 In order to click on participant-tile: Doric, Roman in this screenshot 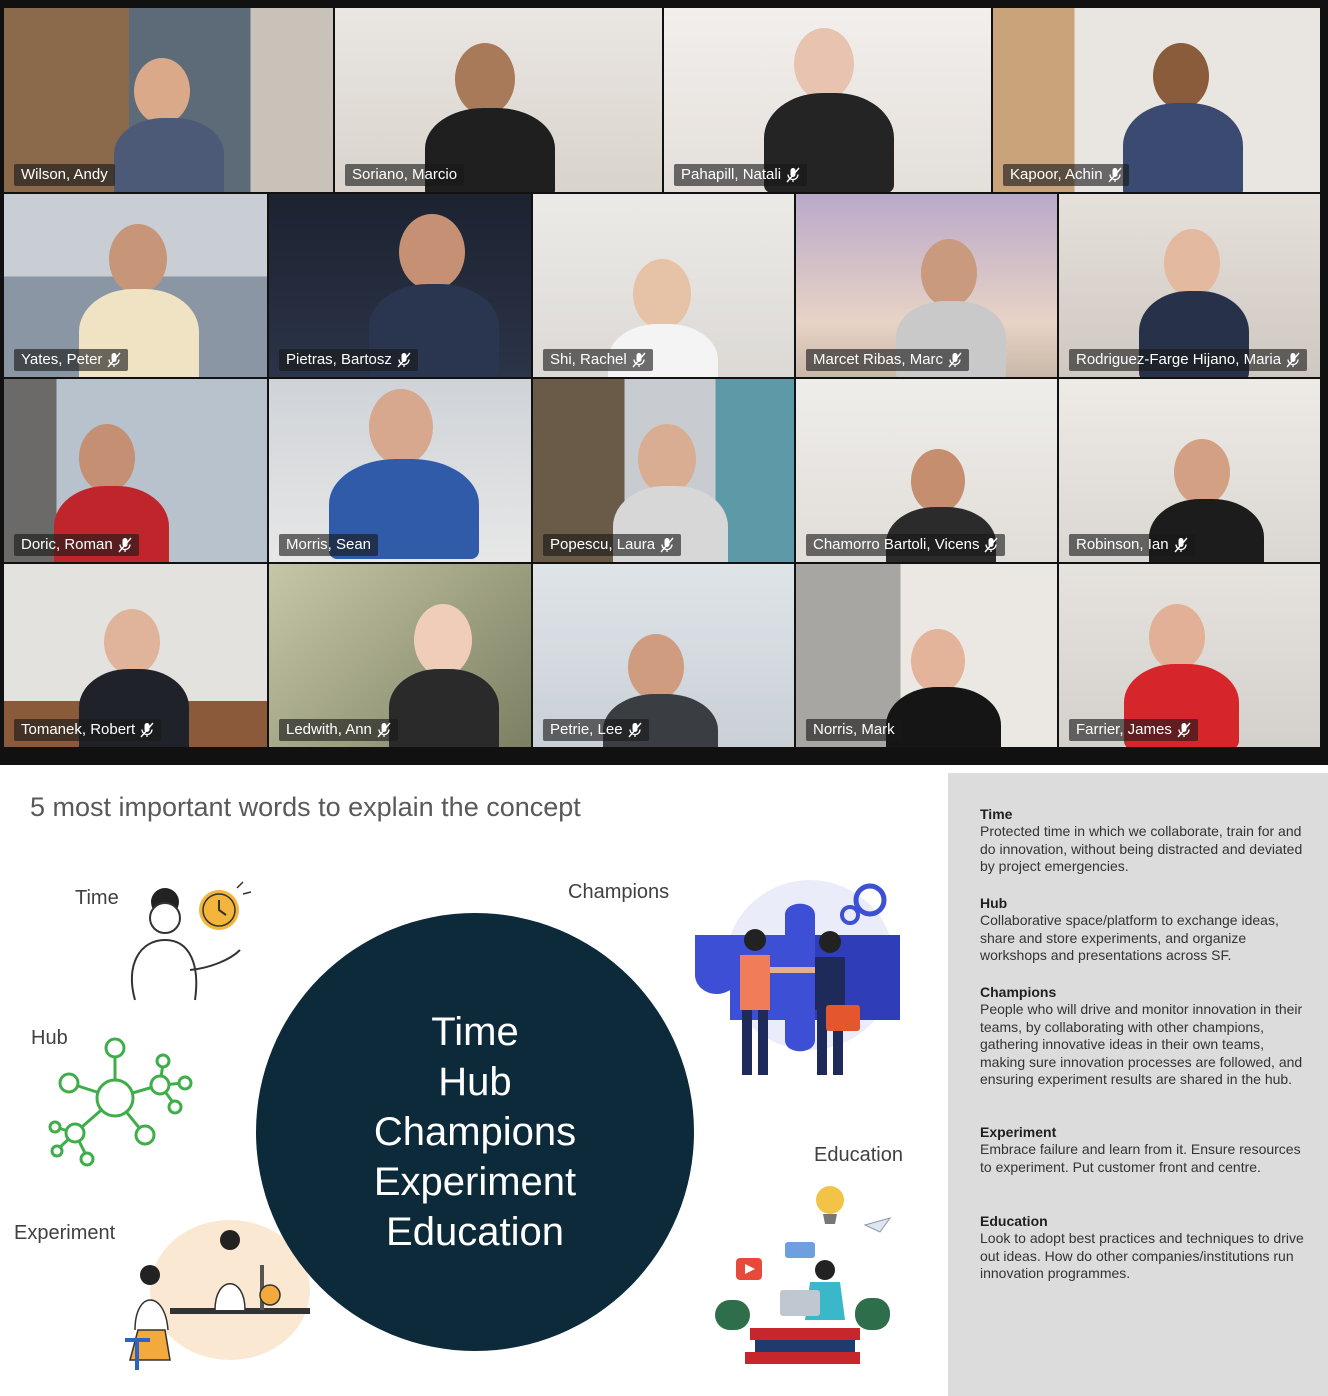, I will do `click(135, 470)`.